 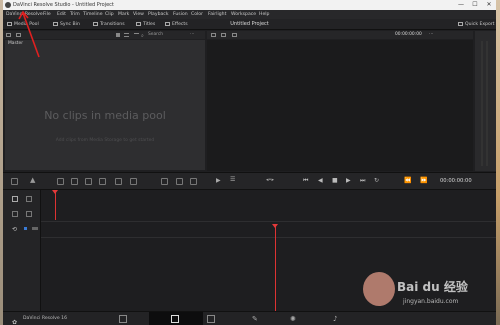 I want to click on overwrite-clip-icon, so click(x=74, y=181).